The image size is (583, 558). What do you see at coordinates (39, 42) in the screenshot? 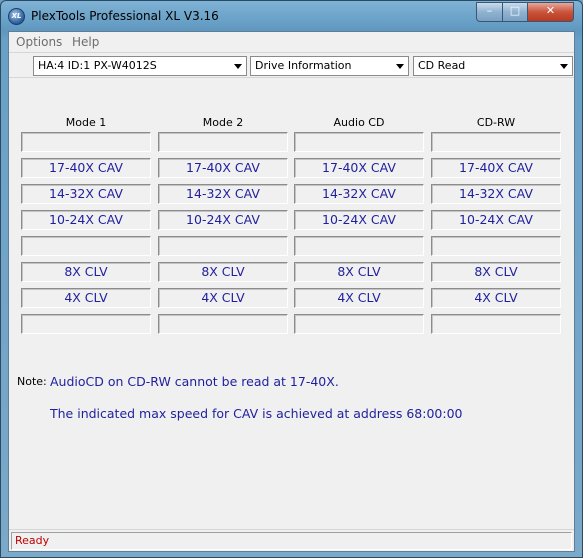
I see `menu-options: Options` at bounding box center [39, 42].